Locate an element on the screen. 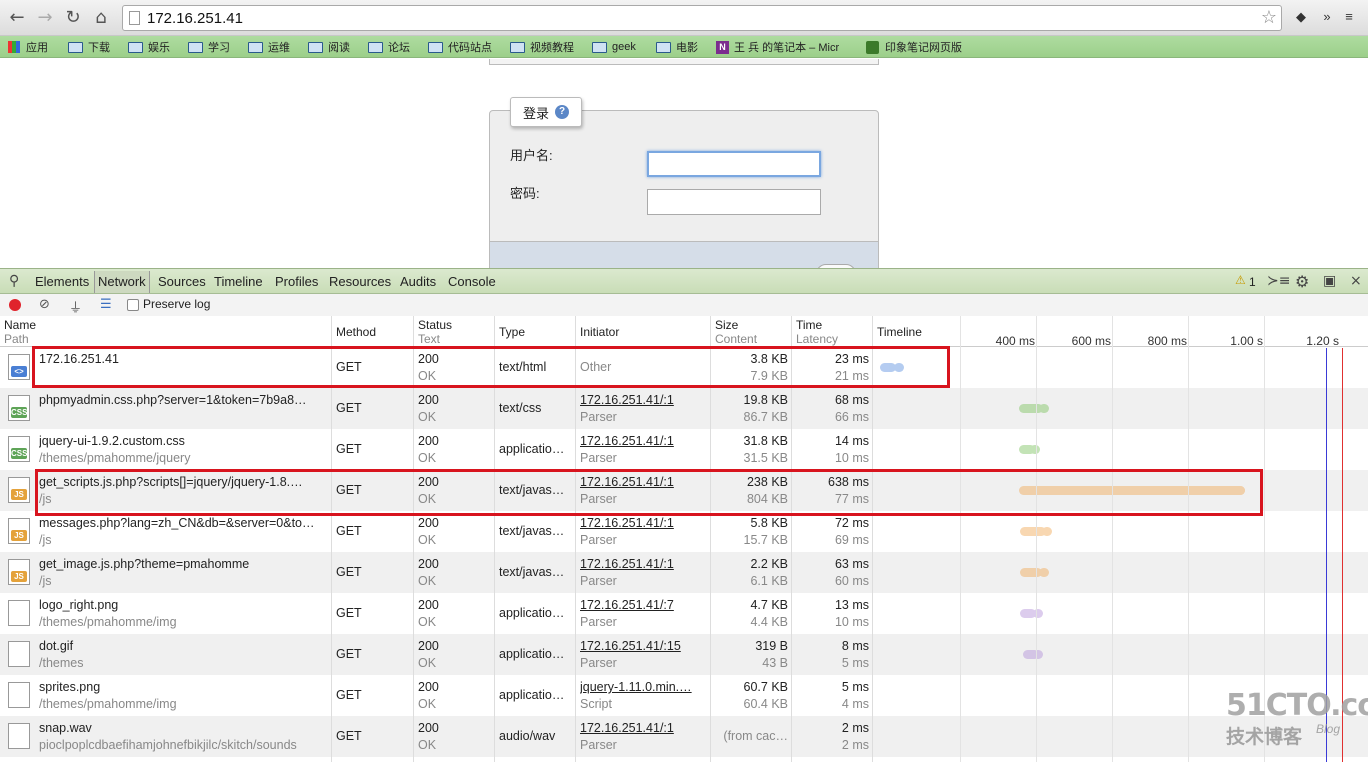  settings-gear-icon: ⚙ is located at coordinates (1302, 281).